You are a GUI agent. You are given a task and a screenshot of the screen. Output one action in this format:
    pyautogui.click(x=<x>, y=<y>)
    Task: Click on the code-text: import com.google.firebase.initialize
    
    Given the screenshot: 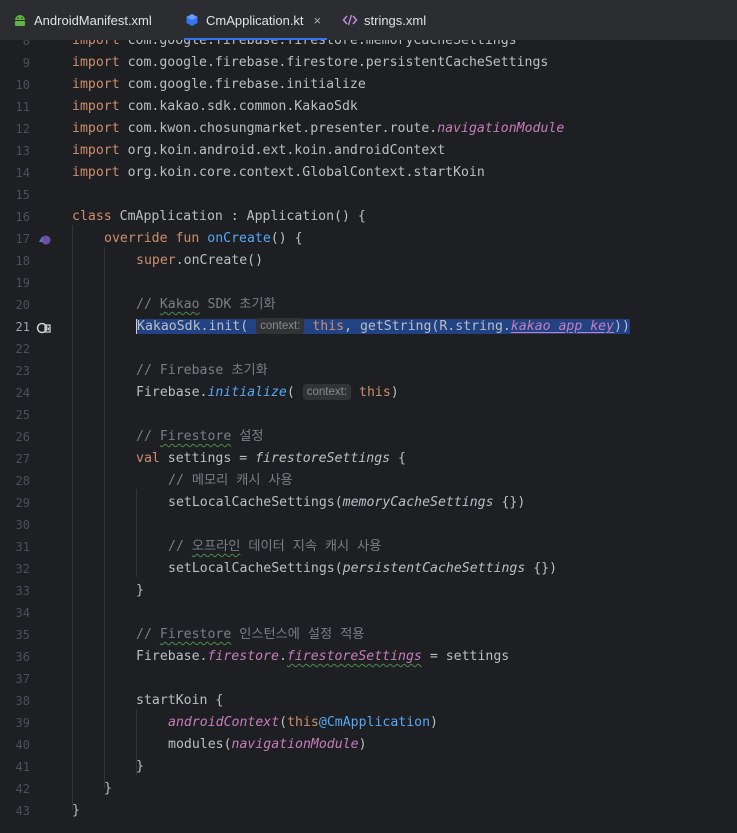 What is the action you would take?
    pyautogui.click(x=219, y=85)
    